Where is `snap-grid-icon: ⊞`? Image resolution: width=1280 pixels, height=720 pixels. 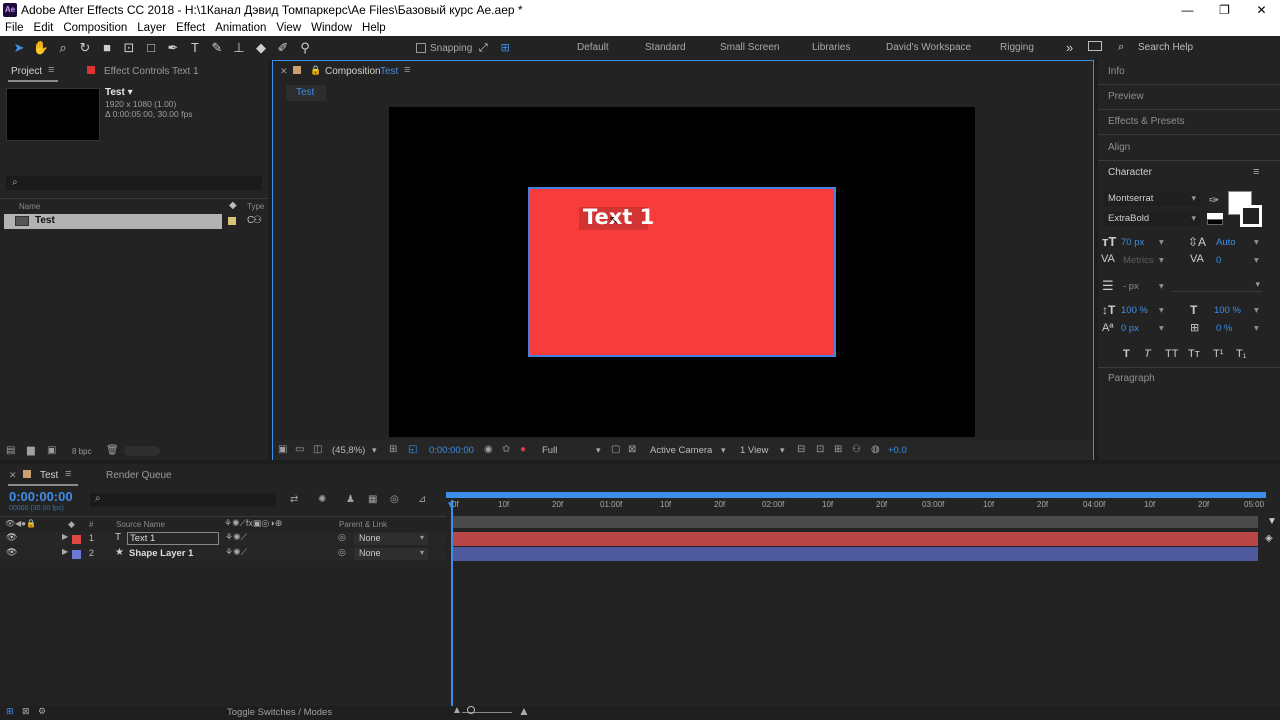
snap-grid-icon: ⊞ is located at coordinates (505, 48).